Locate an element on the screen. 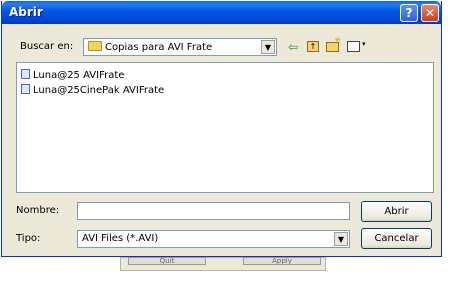  new-folder-star-icon: ✳ is located at coordinates (338, 41).